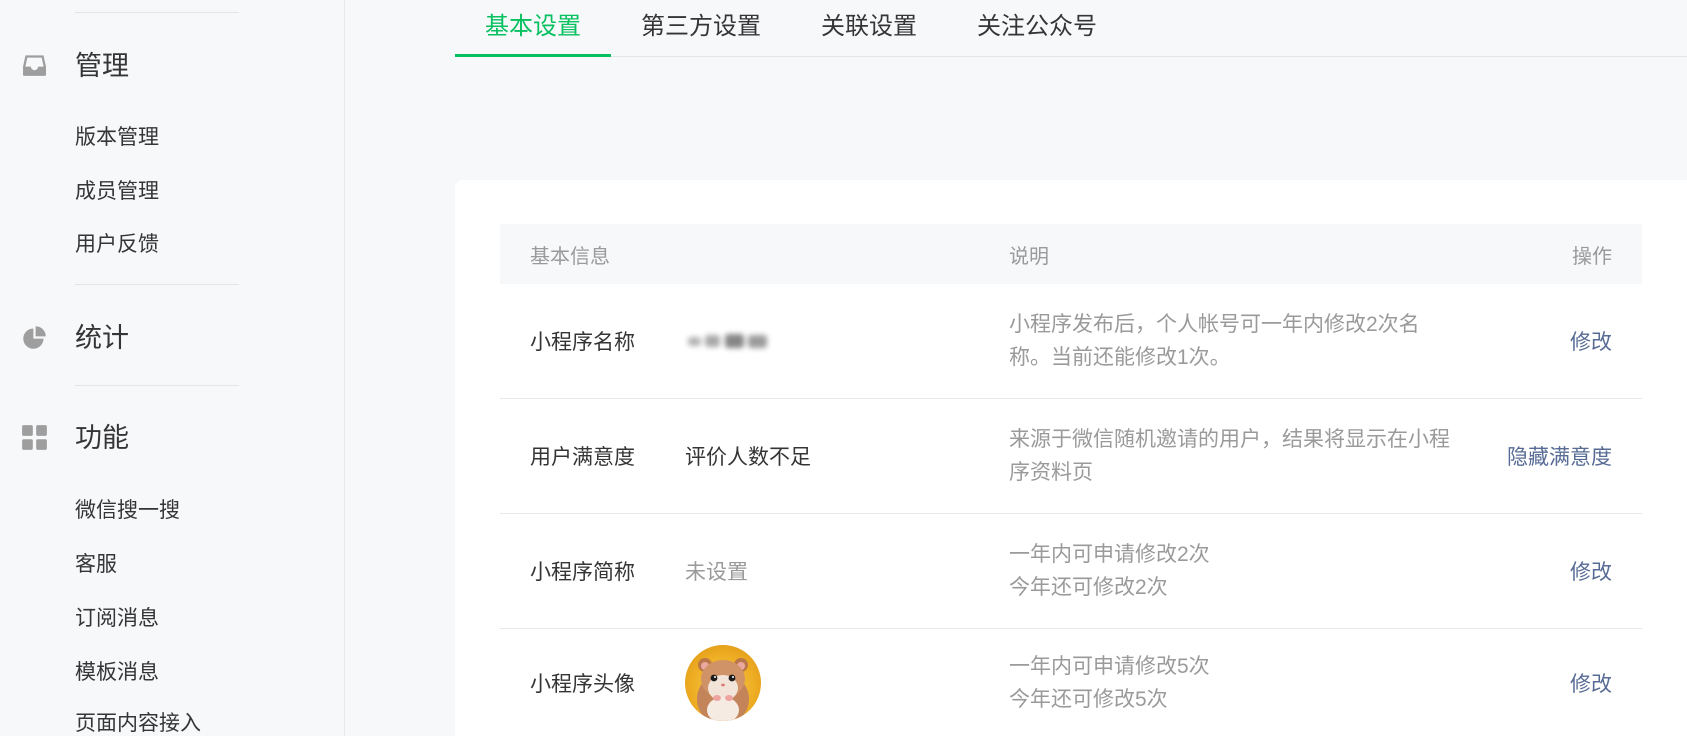 The height and width of the screenshot is (736, 1687). Describe the element at coordinates (117, 245) in the screenshot. I see `sidebar-item-user-feedback: 用户反馈` at that location.